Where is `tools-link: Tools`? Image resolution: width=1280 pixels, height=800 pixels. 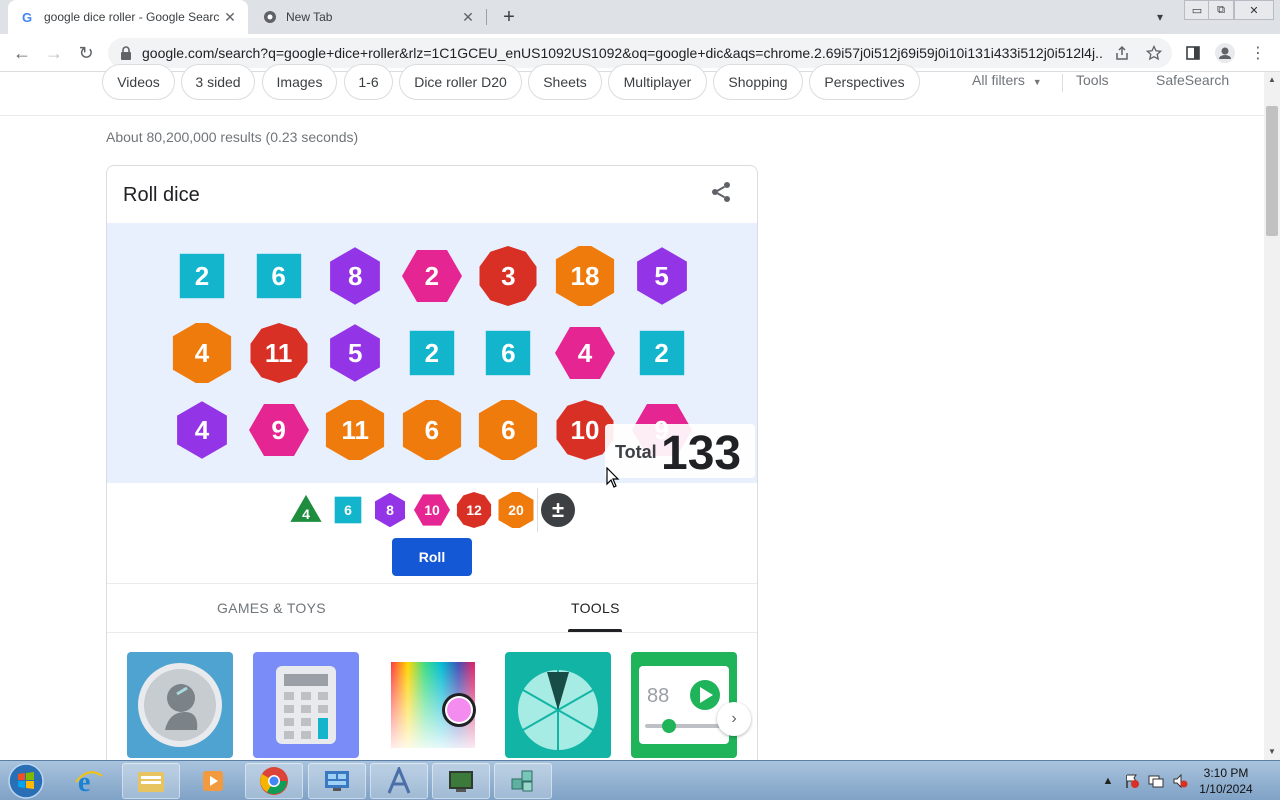
tools-link: Tools is located at coordinates (1092, 80).